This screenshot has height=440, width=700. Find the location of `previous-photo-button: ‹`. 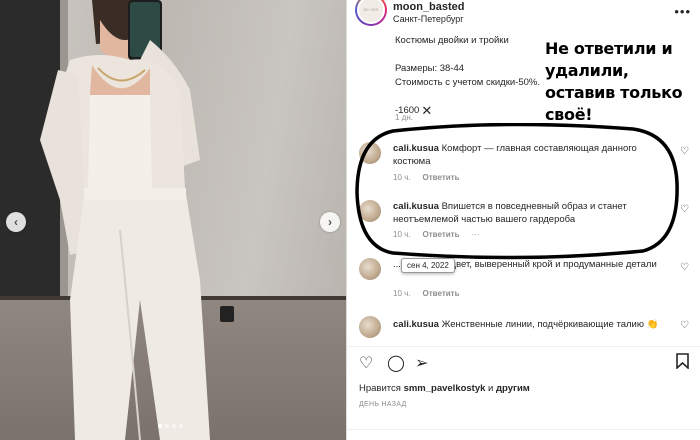

previous-photo-button: ‹ is located at coordinates (16, 222).